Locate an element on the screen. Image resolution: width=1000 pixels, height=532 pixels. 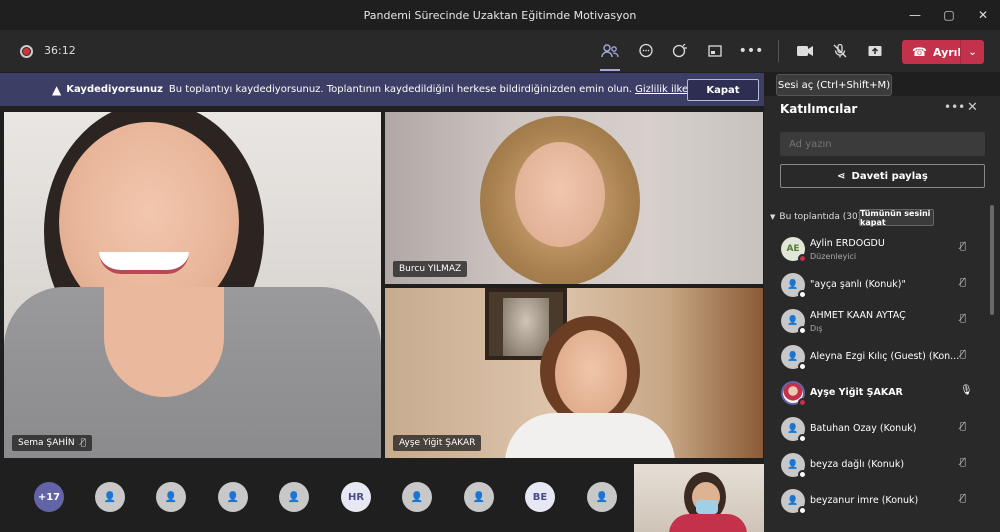
participant-search-input is located at coordinates (882, 144).